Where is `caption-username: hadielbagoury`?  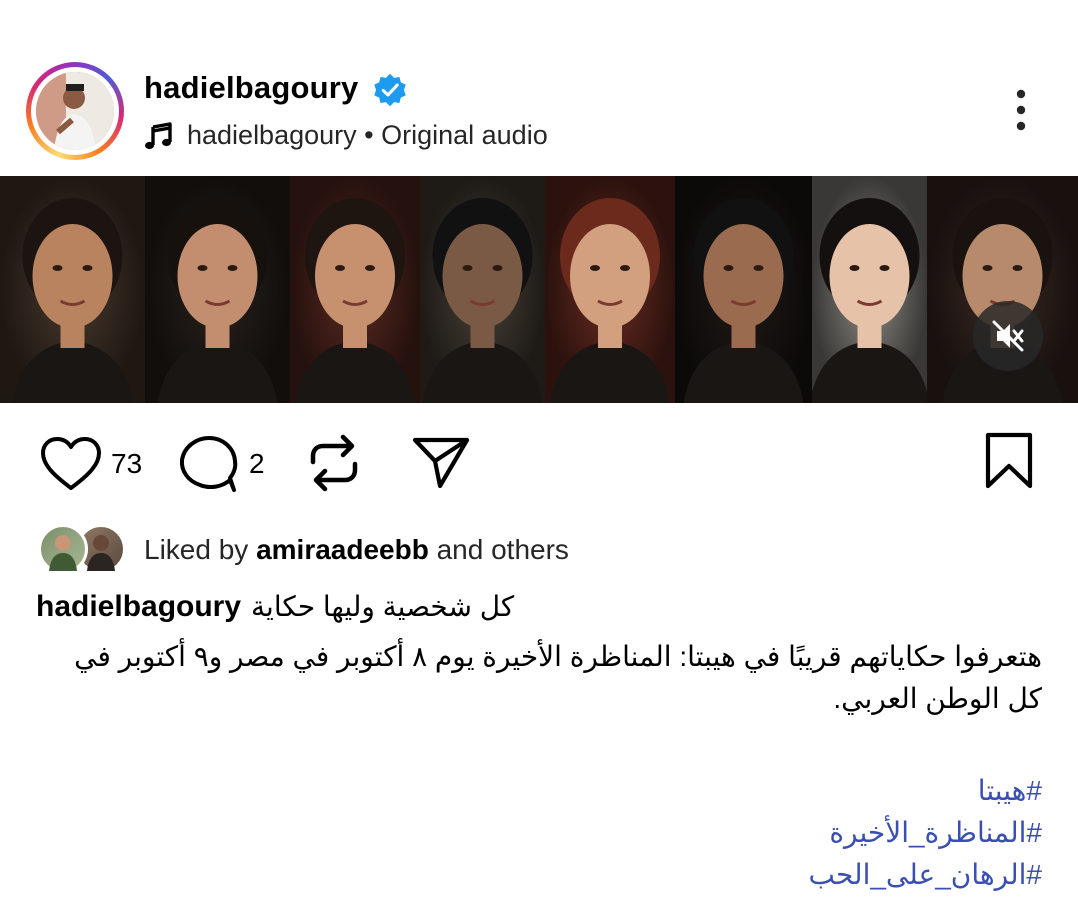 caption-username: hadielbagoury is located at coordinates (138, 606).